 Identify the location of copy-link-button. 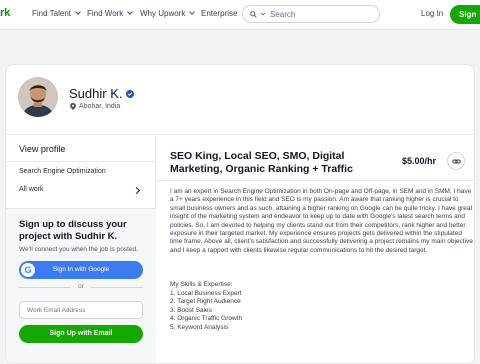
(456, 161).